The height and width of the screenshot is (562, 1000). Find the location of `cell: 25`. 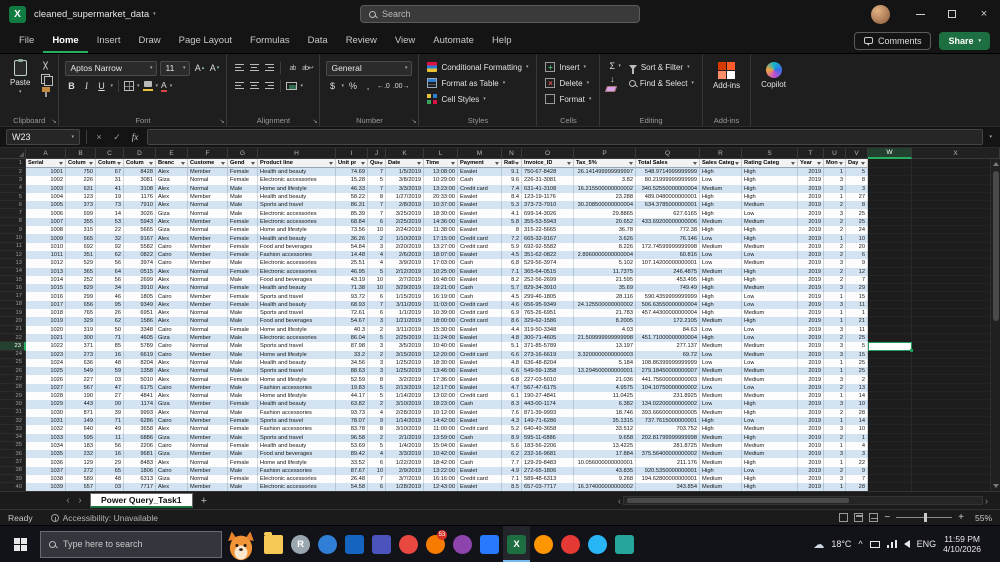

cell: 25 is located at coordinates (857, 338).